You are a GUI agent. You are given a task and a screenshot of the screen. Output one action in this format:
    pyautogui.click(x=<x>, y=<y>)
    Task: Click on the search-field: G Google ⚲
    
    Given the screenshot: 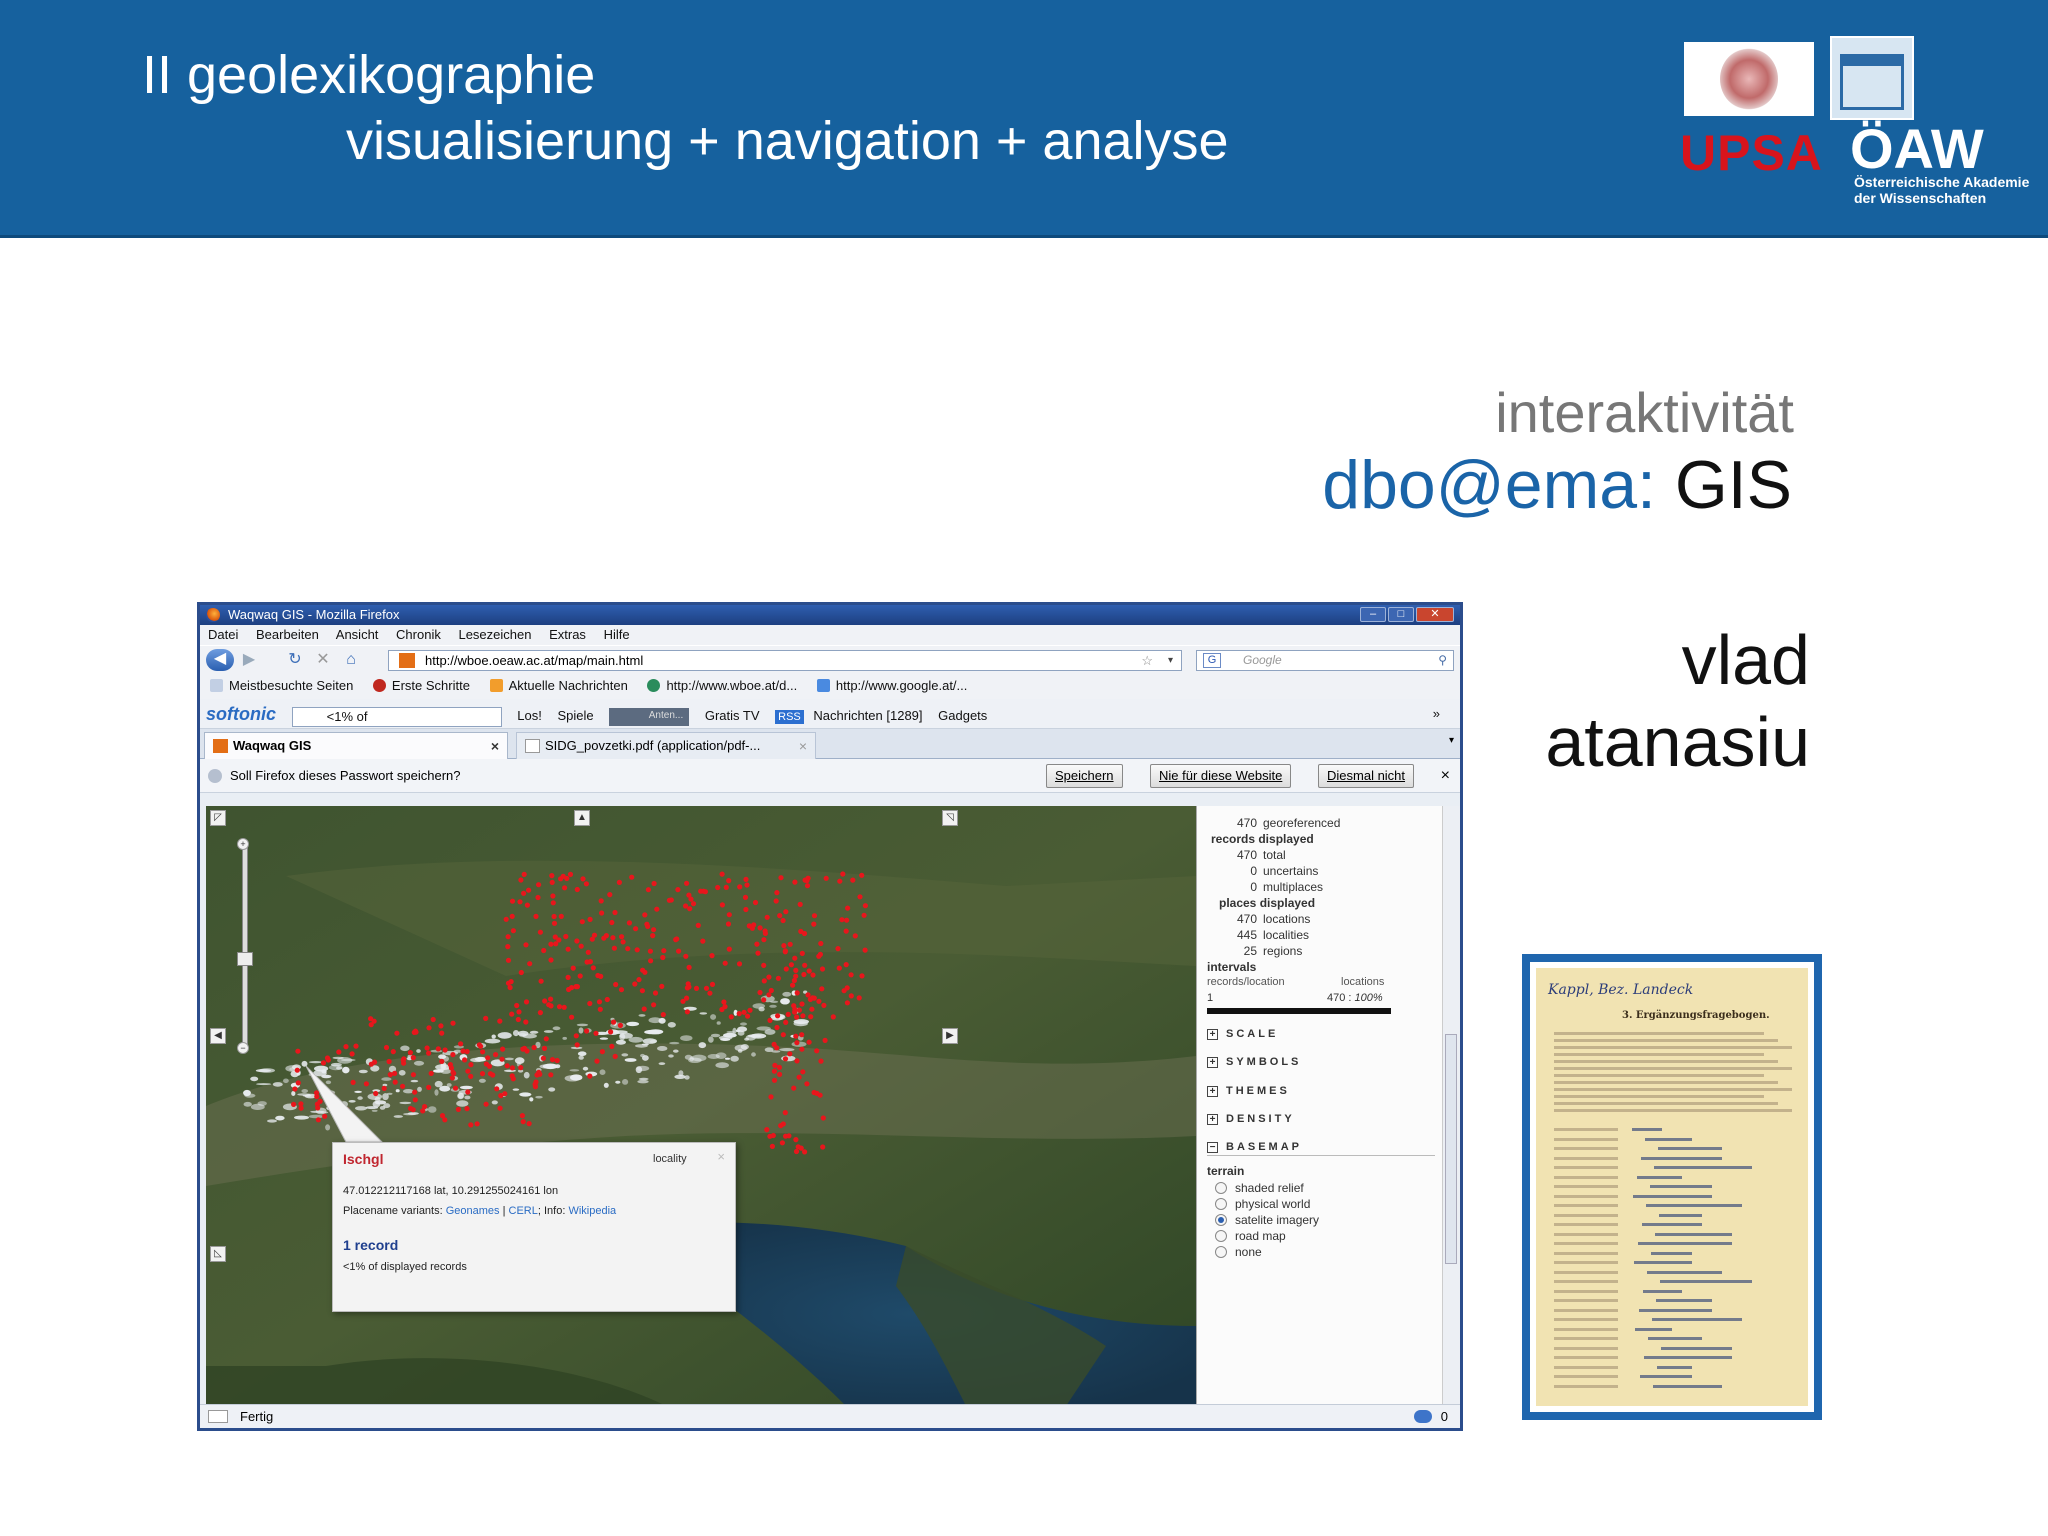 What is the action you would take?
    pyautogui.click(x=1325, y=660)
    